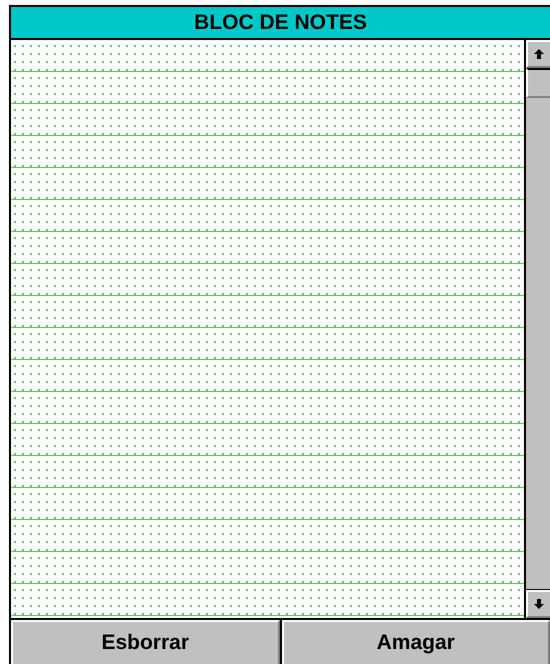 This screenshot has width=550, height=664. I want to click on up-arrow-icon, so click(539, 54).